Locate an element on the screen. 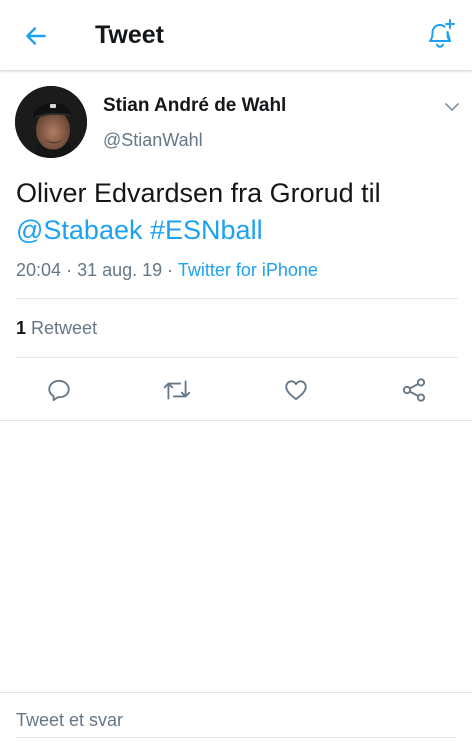 Image resolution: width=472 pixels, height=750 pixels. bell-plus-icon is located at coordinates (442, 33).